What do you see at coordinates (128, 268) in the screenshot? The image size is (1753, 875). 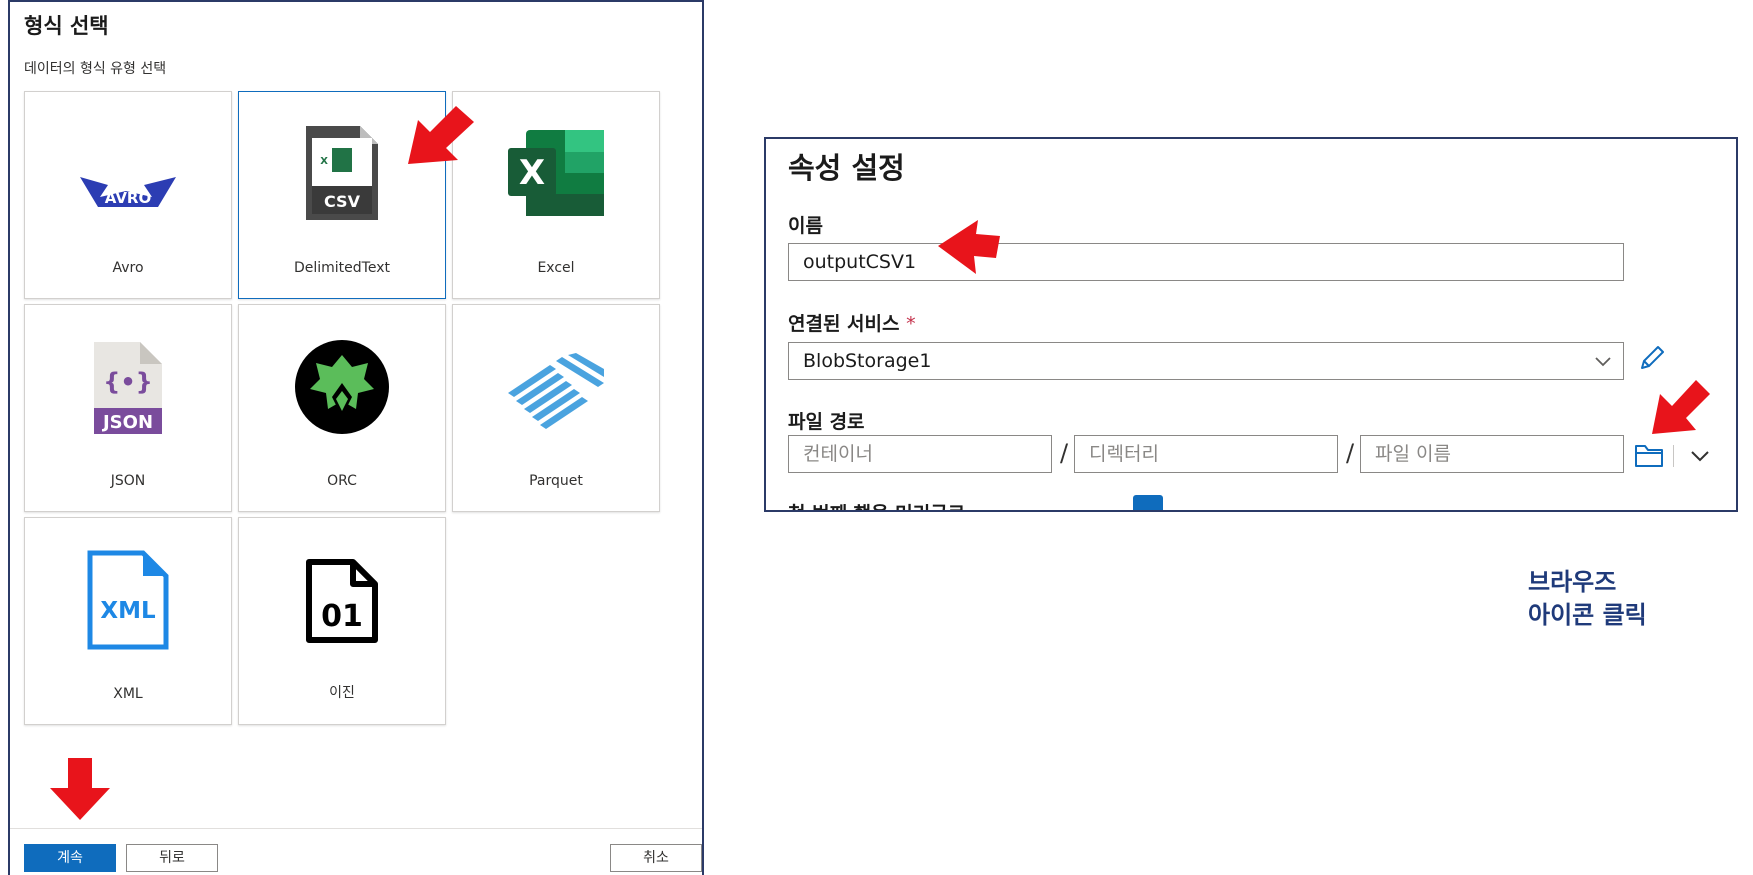 I see `tile-label: Avro` at bounding box center [128, 268].